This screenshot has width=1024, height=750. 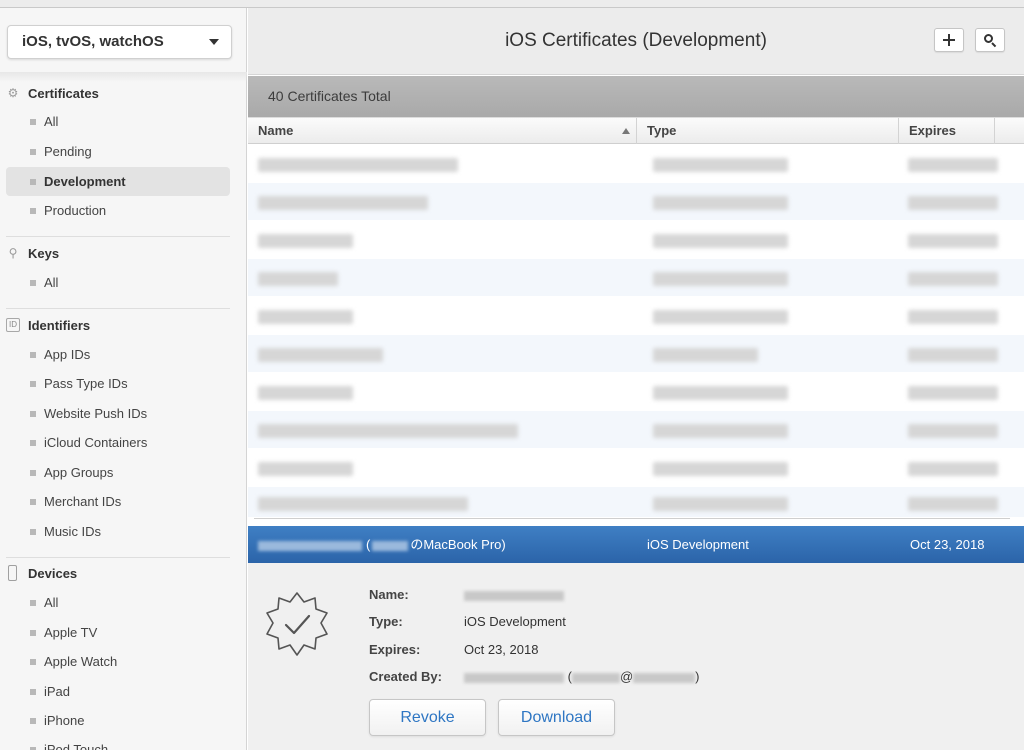 What do you see at coordinates (118, 632) in the screenshot?
I see `sidebar-item-apple-tv: Apple TV` at bounding box center [118, 632].